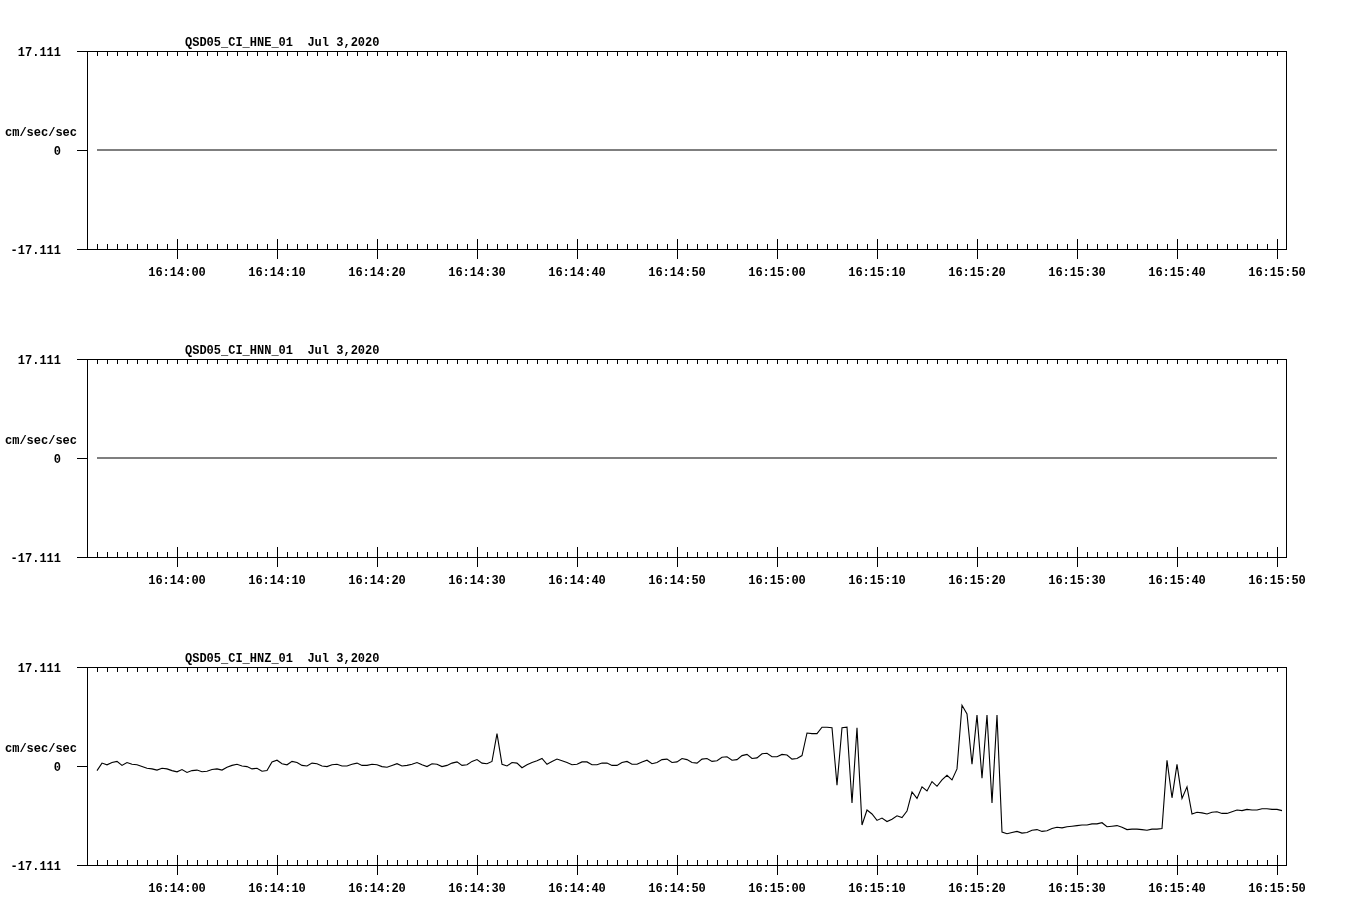 This screenshot has width=1358, height=924. I want to click on chart-title: QSD05_CI_HNZ_01 Jul 3,2020, so click(282, 659).